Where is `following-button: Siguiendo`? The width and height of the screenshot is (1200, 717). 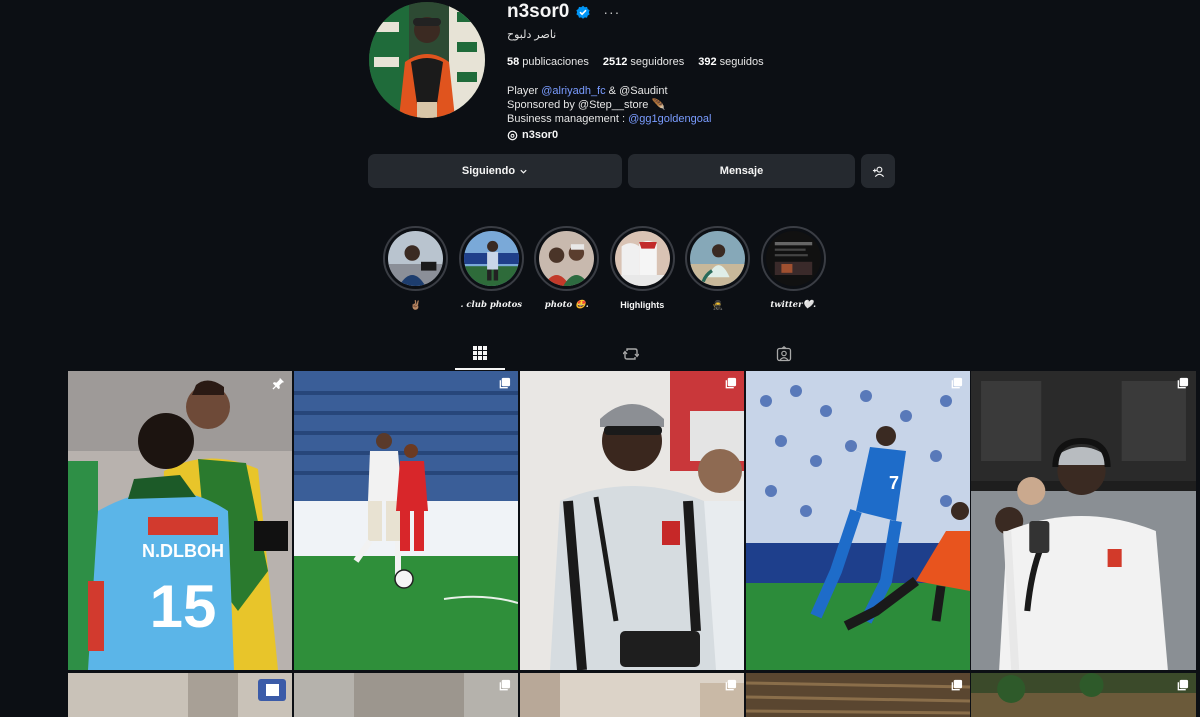 following-button: Siguiendo is located at coordinates (495, 171).